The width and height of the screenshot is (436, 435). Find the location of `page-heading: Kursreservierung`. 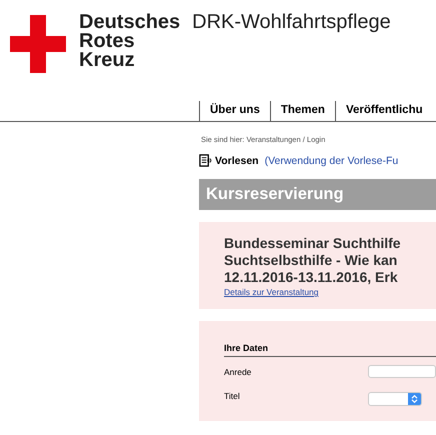

page-heading: Kursreservierung is located at coordinates (317, 194).